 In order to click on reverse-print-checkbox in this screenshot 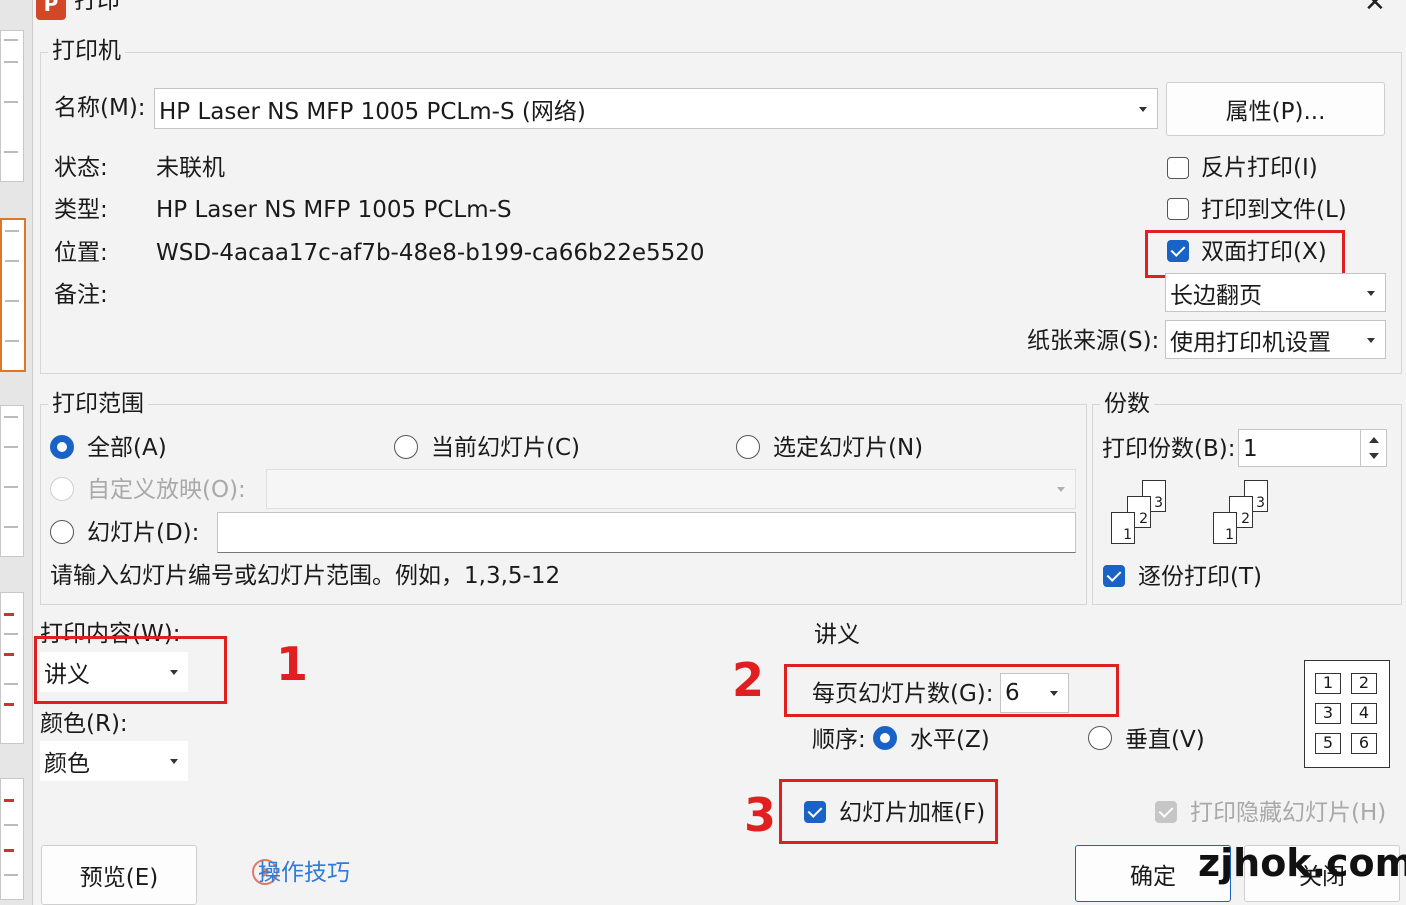, I will do `click(1178, 168)`.